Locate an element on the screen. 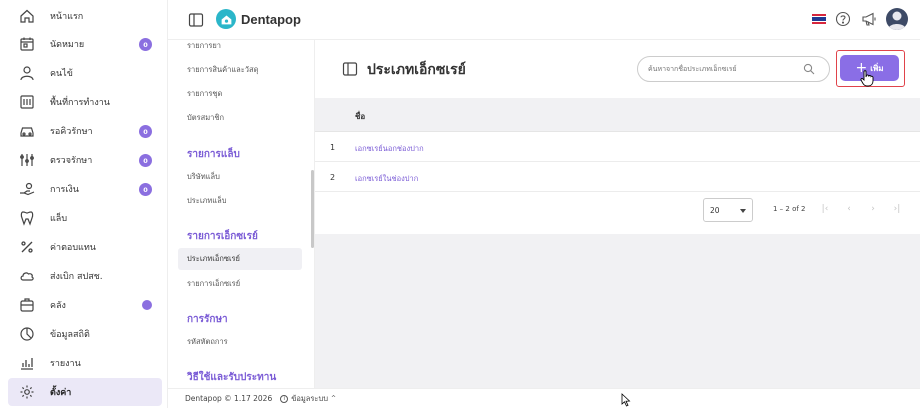 The height and width of the screenshot is (408, 920). sidebar-layout-icon is located at coordinates (350, 69).